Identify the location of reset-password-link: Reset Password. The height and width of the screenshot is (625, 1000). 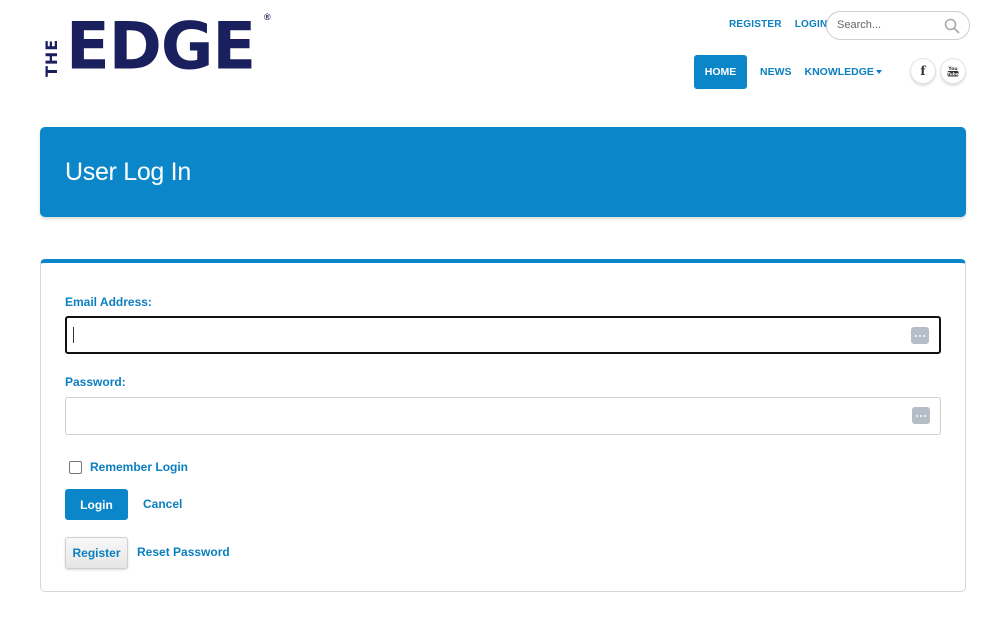
(183, 552).